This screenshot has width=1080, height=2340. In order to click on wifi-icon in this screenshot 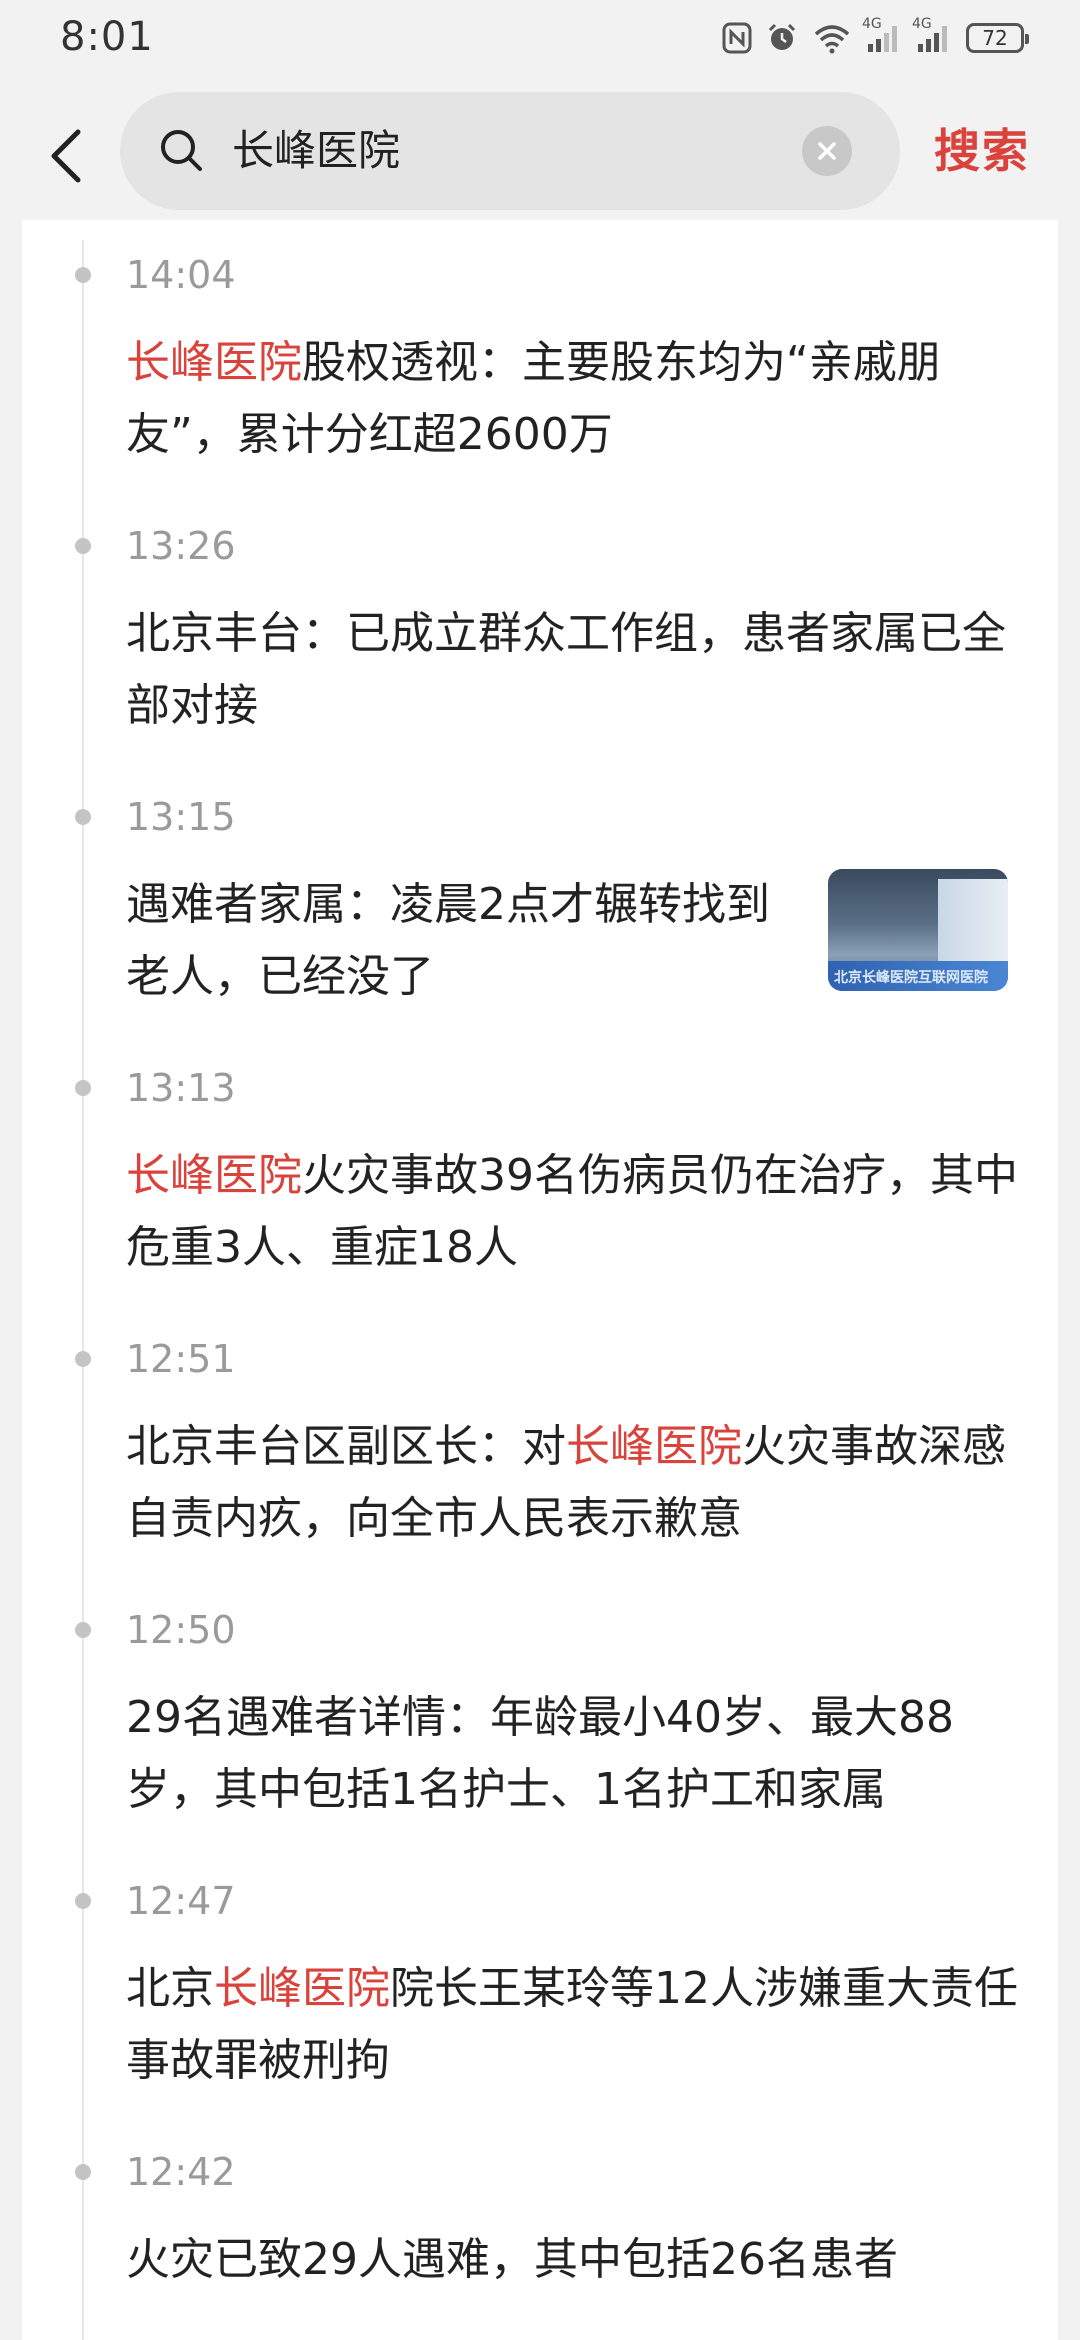, I will do `click(832, 38)`.